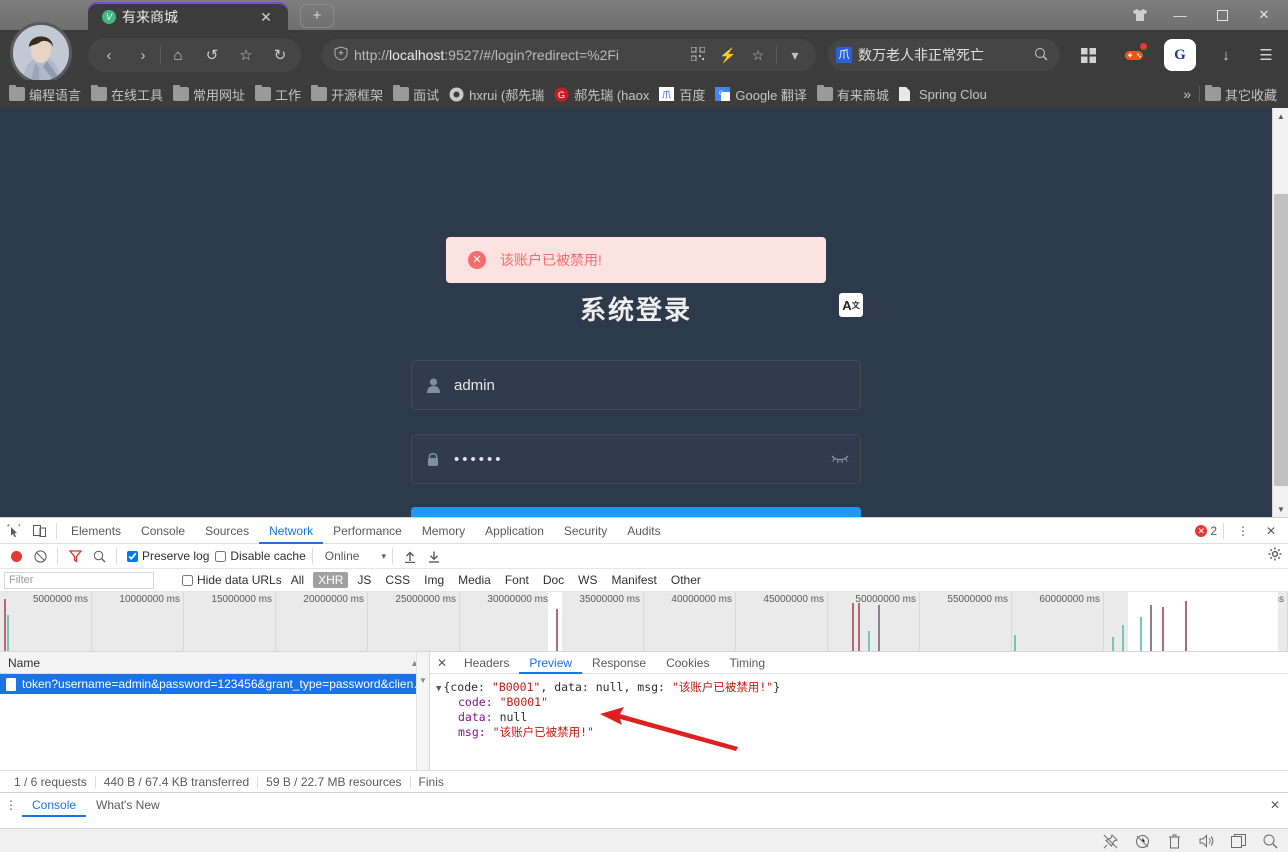 The height and width of the screenshot is (852, 1288). Describe the element at coordinates (54, 805) in the screenshot. I see `drawer-tab-console: Console` at that location.